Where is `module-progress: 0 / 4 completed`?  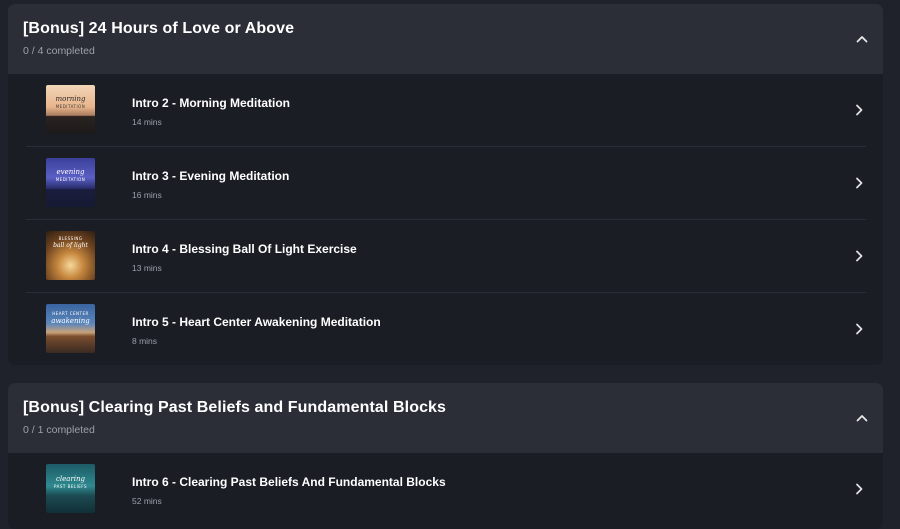
module-progress: 0 / 4 completed is located at coordinates (59, 51).